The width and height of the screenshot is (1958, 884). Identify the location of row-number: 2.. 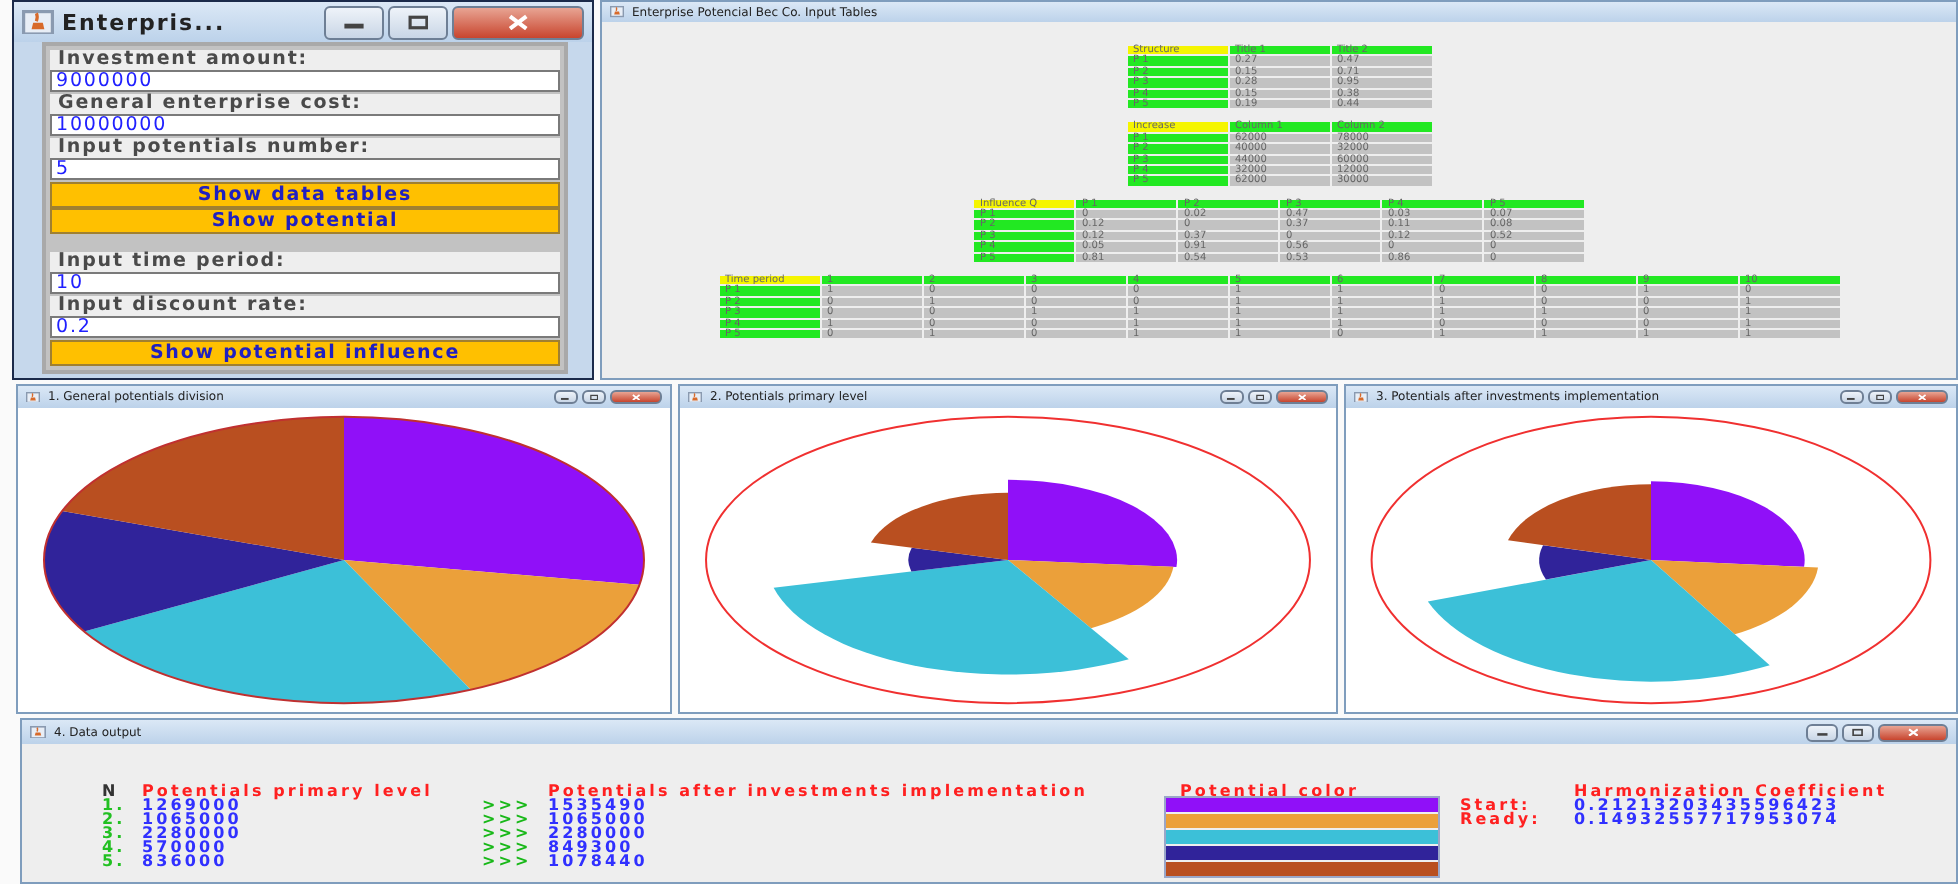
(115, 819).